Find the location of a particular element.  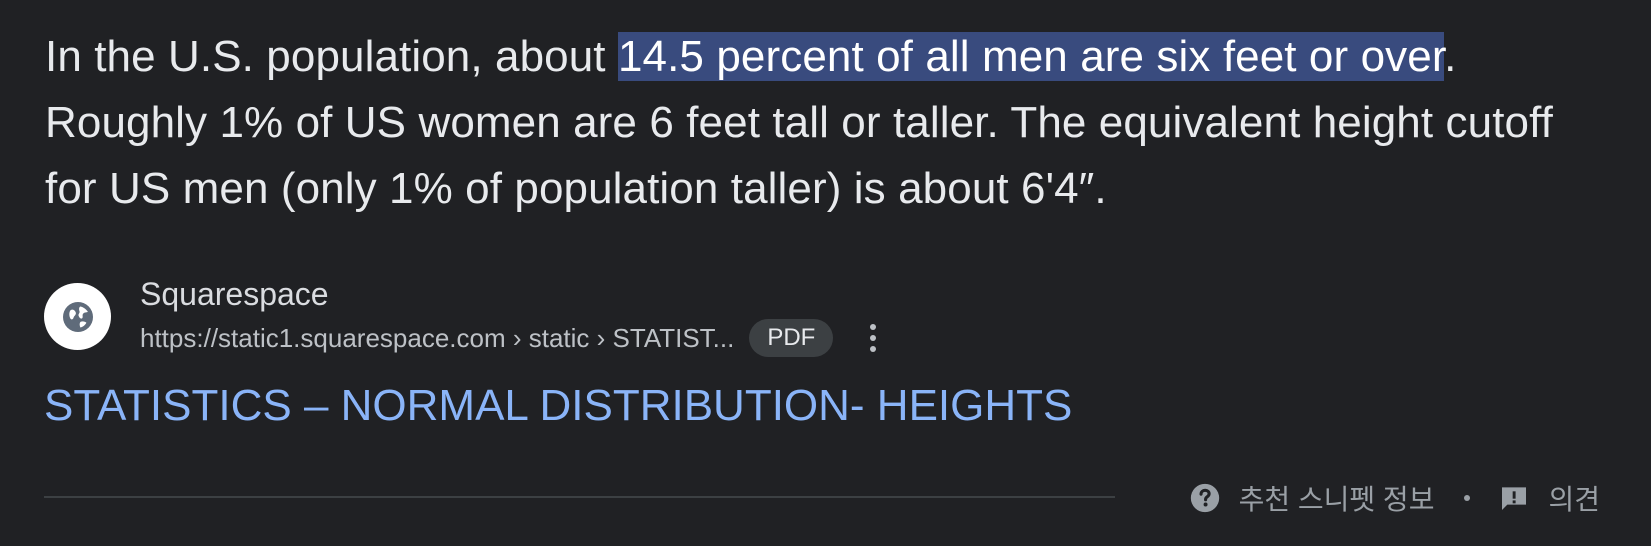

feedback-label: 의견 is located at coordinates (1574, 499).